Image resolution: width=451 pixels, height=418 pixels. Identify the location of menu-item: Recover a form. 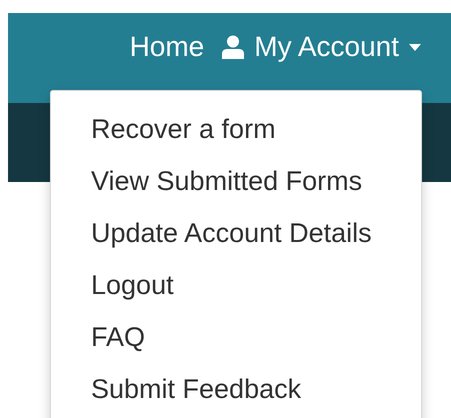
(236, 129).